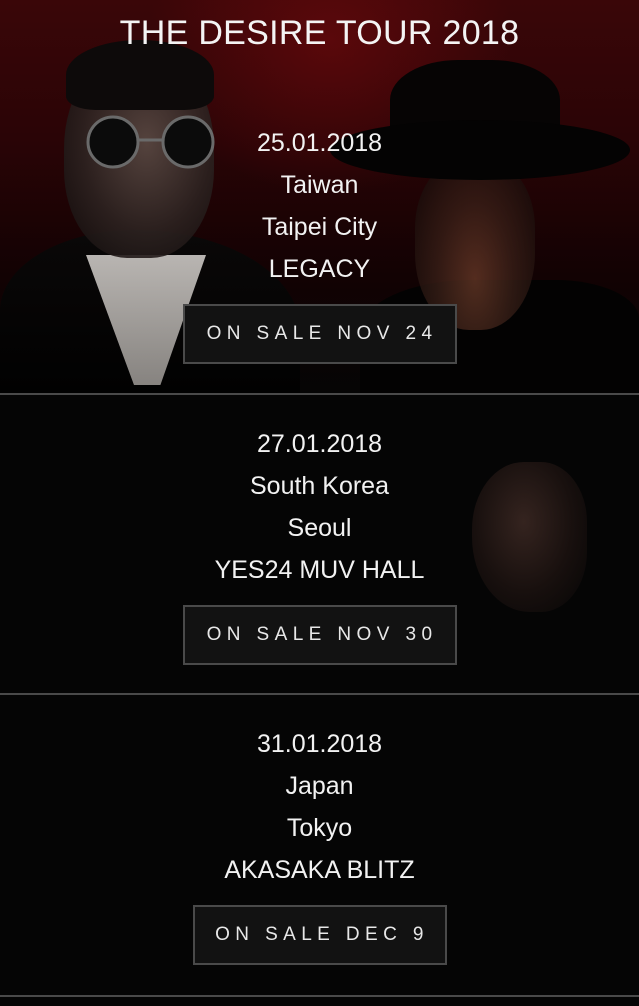 The height and width of the screenshot is (1006, 639). I want to click on event-date: 31.01.2018, so click(319, 744).